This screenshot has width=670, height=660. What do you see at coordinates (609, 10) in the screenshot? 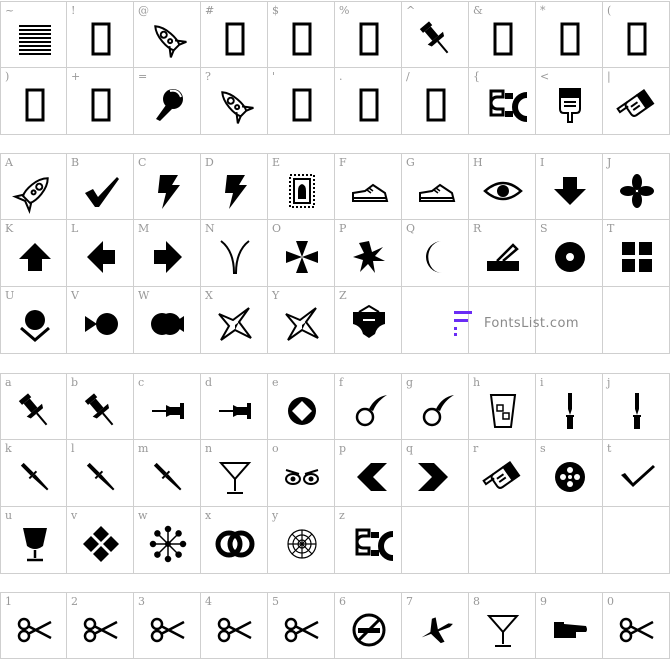
I see `glyph-key-label: (` at bounding box center [609, 10].